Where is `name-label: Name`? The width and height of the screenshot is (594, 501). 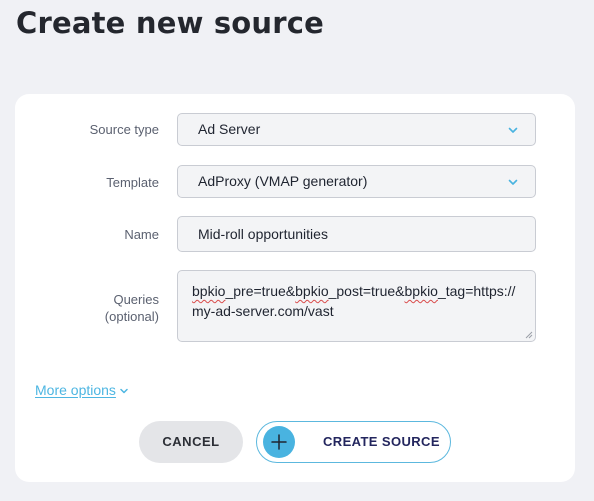
name-label: Name is located at coordinates (141, 234).